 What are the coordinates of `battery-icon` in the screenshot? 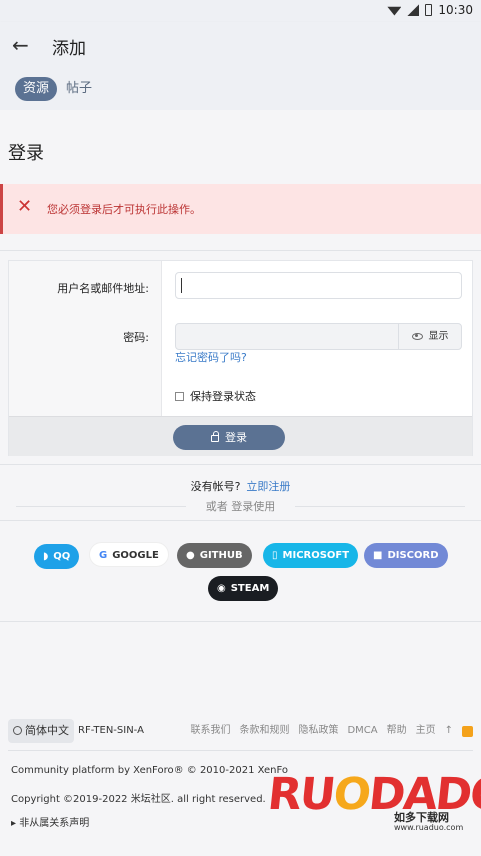 It's located at (429, 10).